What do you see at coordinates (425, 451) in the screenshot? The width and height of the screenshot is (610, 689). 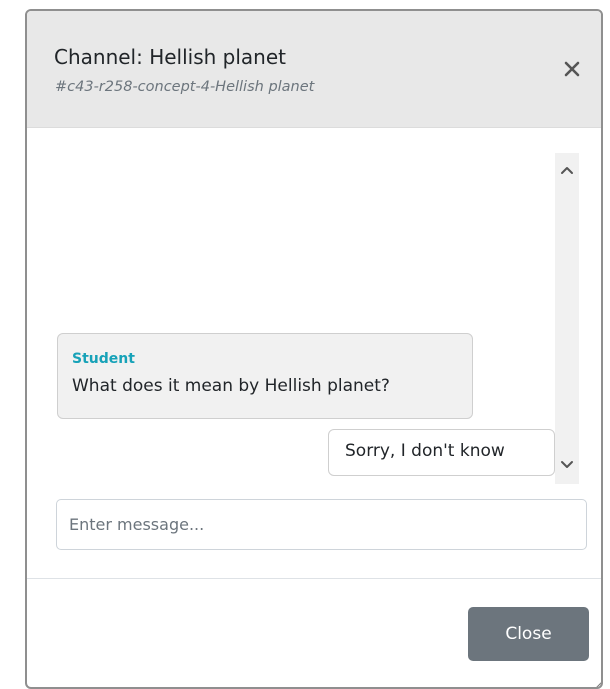 I see `message-text: Sorry, I don't know` at bounding box center [425, 451].